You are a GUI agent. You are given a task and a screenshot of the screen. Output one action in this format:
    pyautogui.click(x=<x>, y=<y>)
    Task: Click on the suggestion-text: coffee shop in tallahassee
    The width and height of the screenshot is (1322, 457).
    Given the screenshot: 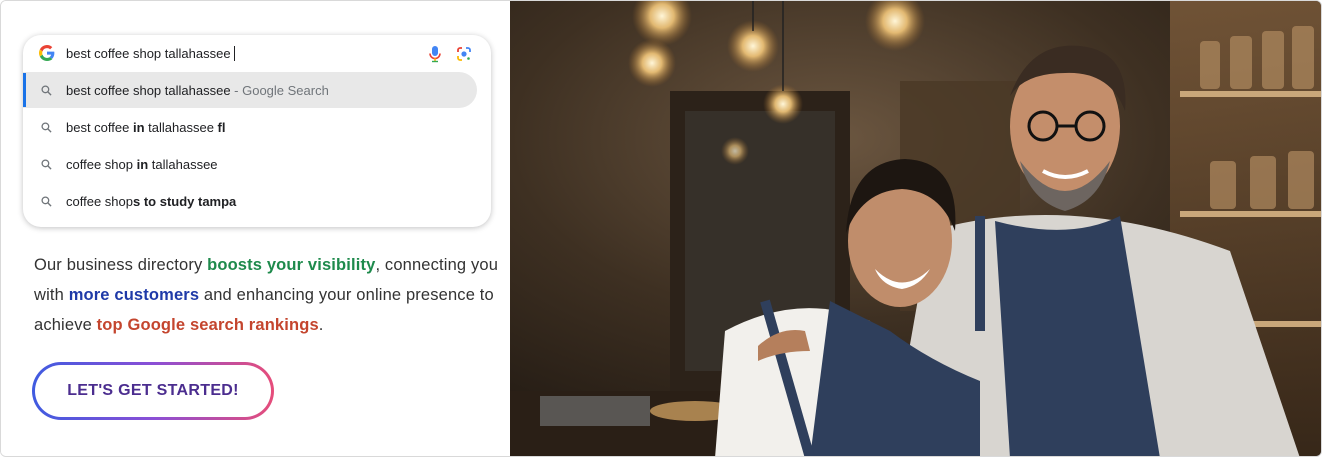 What is the action you would take?
    pyautogui.click(x=142, y=164)
    